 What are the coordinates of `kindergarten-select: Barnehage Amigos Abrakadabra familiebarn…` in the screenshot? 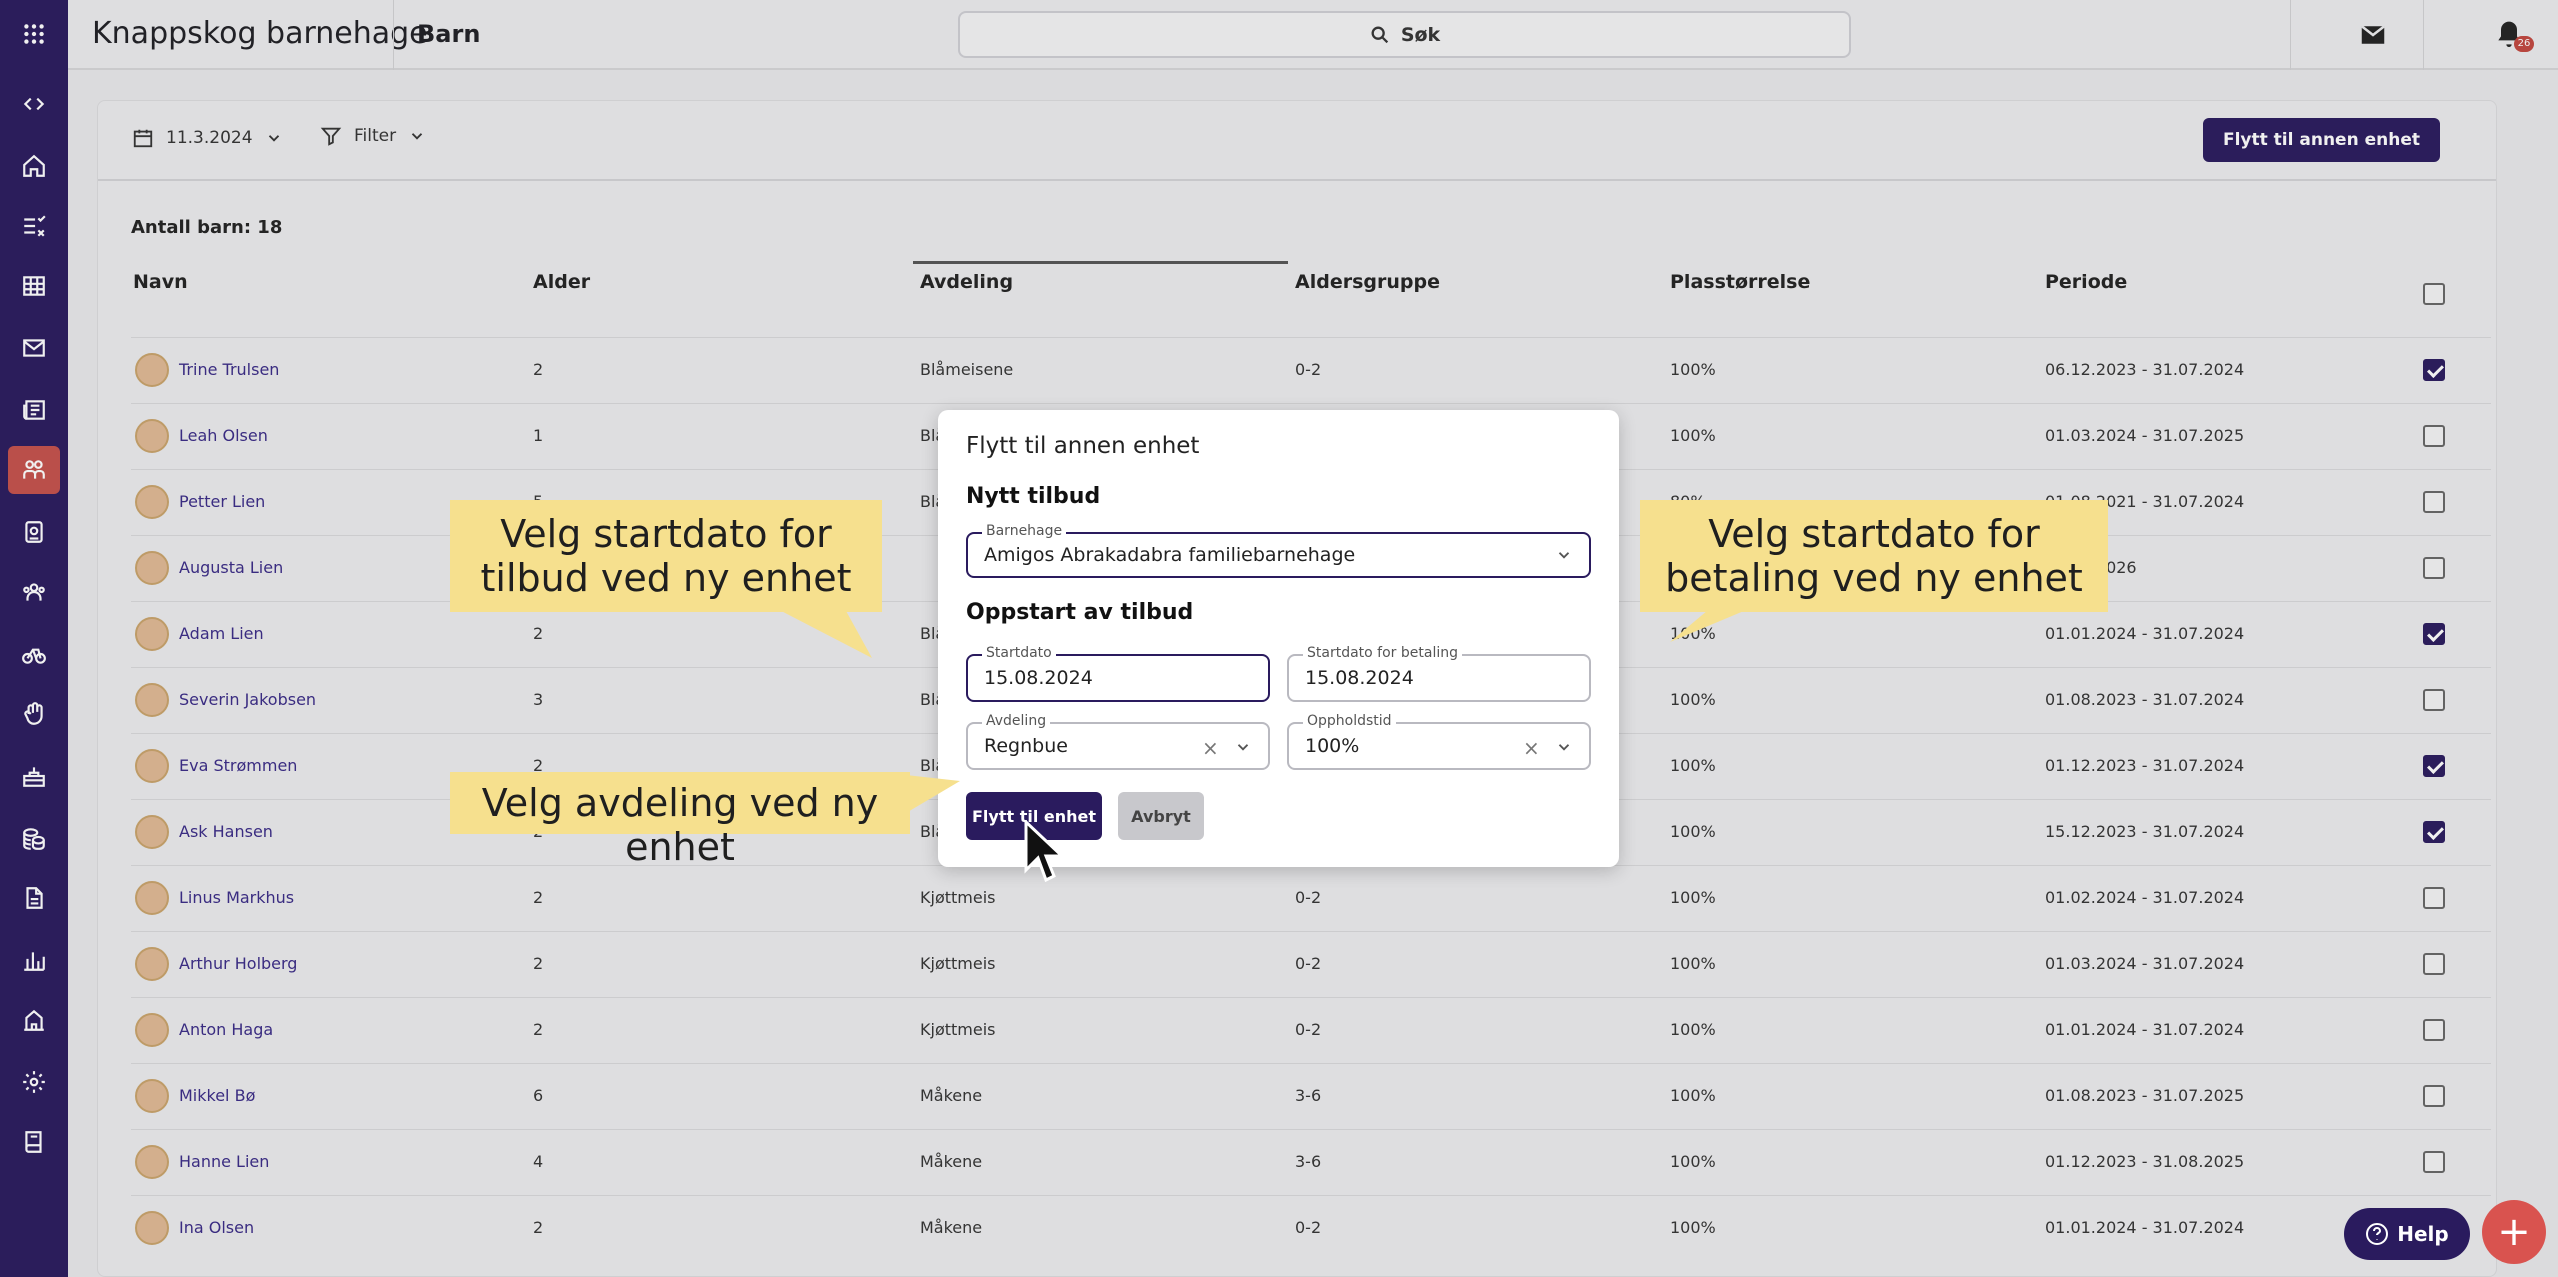 It's located at (1278, 550).